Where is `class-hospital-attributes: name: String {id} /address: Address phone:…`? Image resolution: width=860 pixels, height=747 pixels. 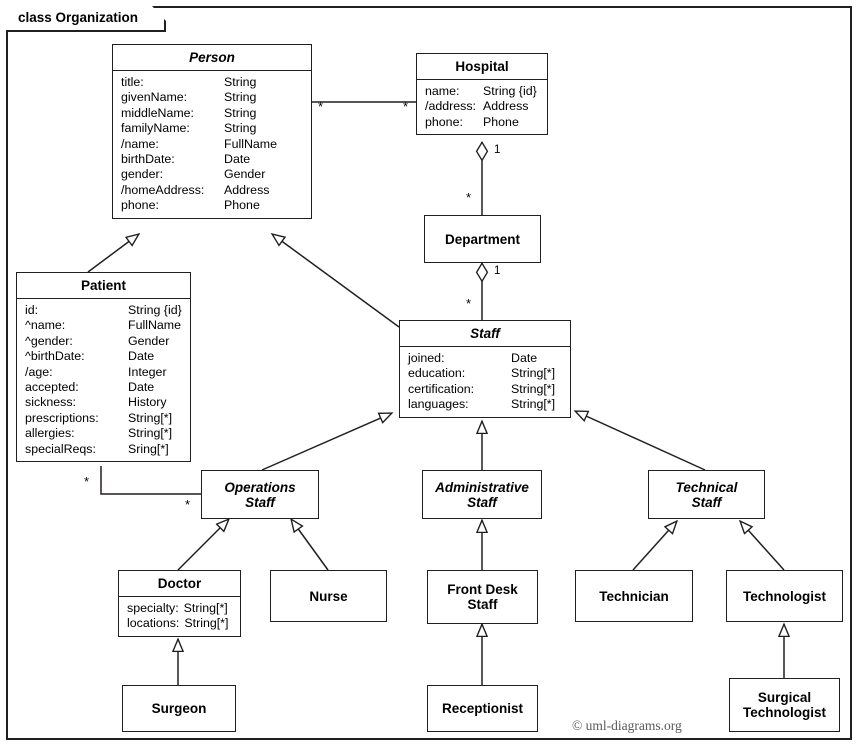
class-hospital-attributes: name: String {id} /address: Address phone:… is located at coordinates (482, 106).